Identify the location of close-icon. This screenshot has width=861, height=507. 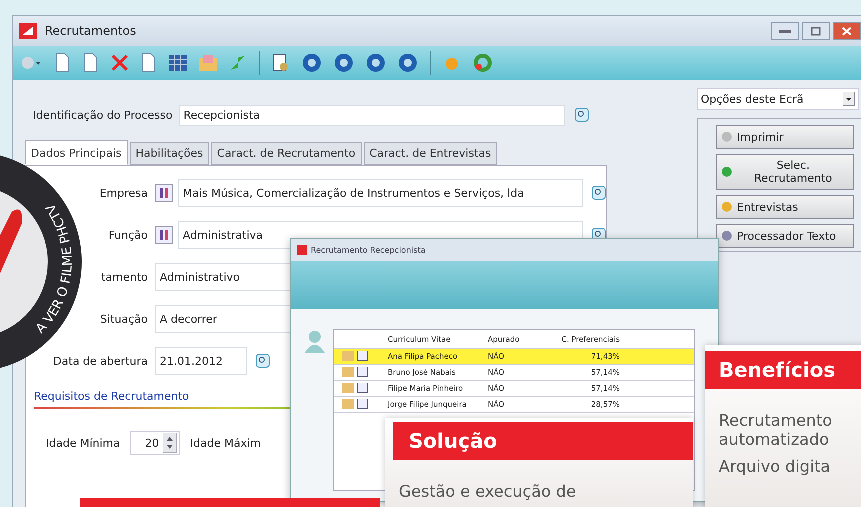
(847, 31).